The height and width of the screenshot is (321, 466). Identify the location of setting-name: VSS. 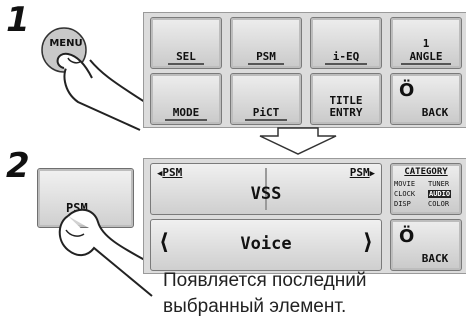
(266, 194).